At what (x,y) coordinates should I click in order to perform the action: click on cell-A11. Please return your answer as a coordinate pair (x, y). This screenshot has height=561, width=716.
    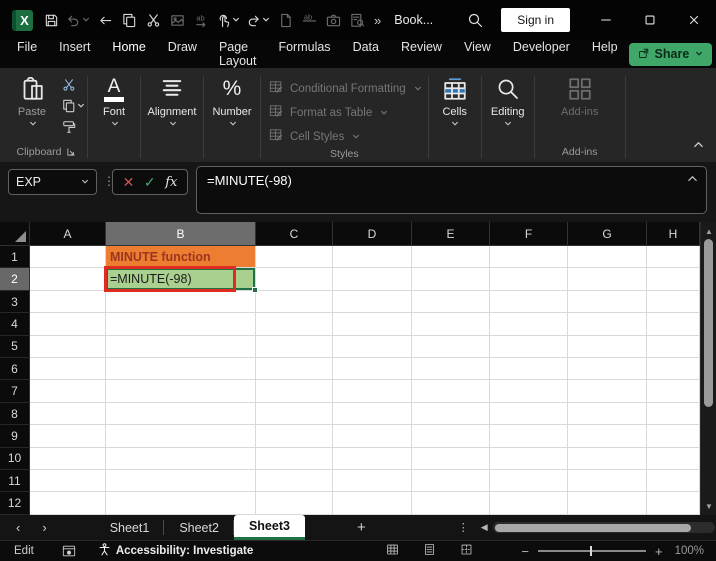
    Looking at the image, I should click on (68, 481).